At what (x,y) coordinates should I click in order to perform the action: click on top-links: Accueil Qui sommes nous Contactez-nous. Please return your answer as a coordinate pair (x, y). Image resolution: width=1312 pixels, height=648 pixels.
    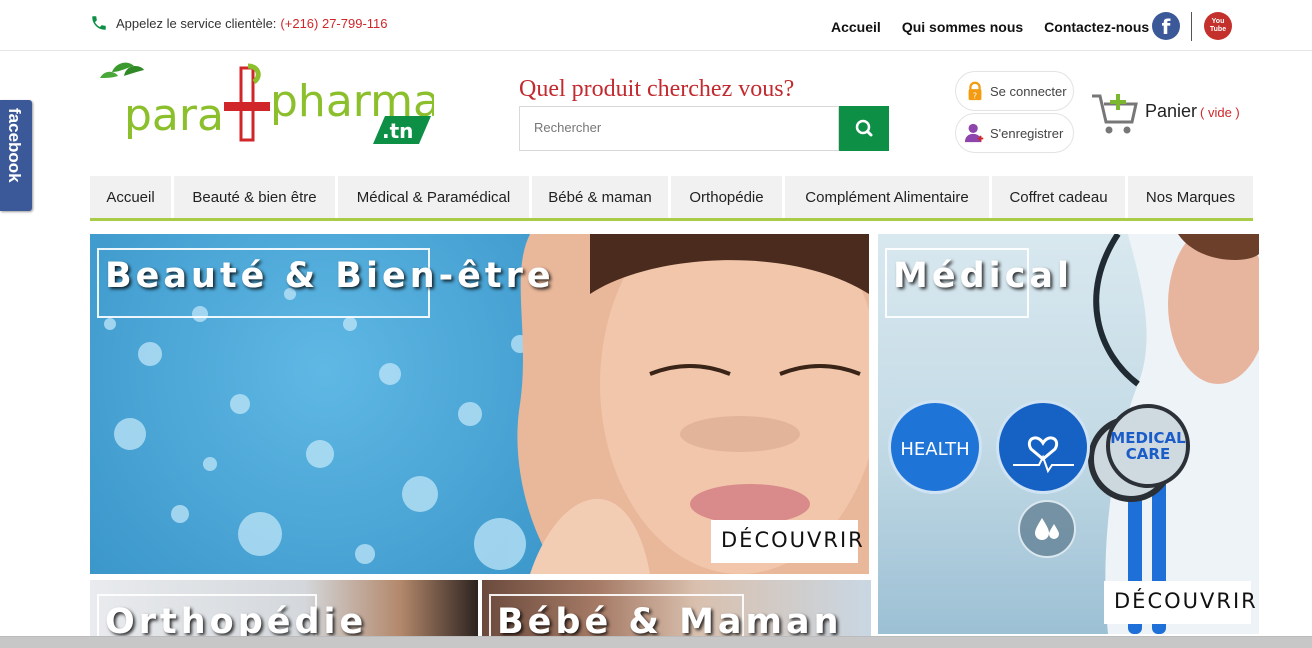
    Looking at the image, I should click on (990, 27).